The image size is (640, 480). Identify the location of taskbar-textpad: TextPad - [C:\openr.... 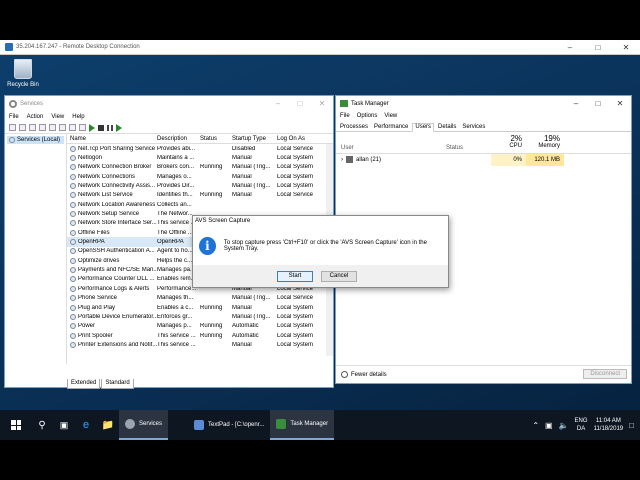
(229, 425).